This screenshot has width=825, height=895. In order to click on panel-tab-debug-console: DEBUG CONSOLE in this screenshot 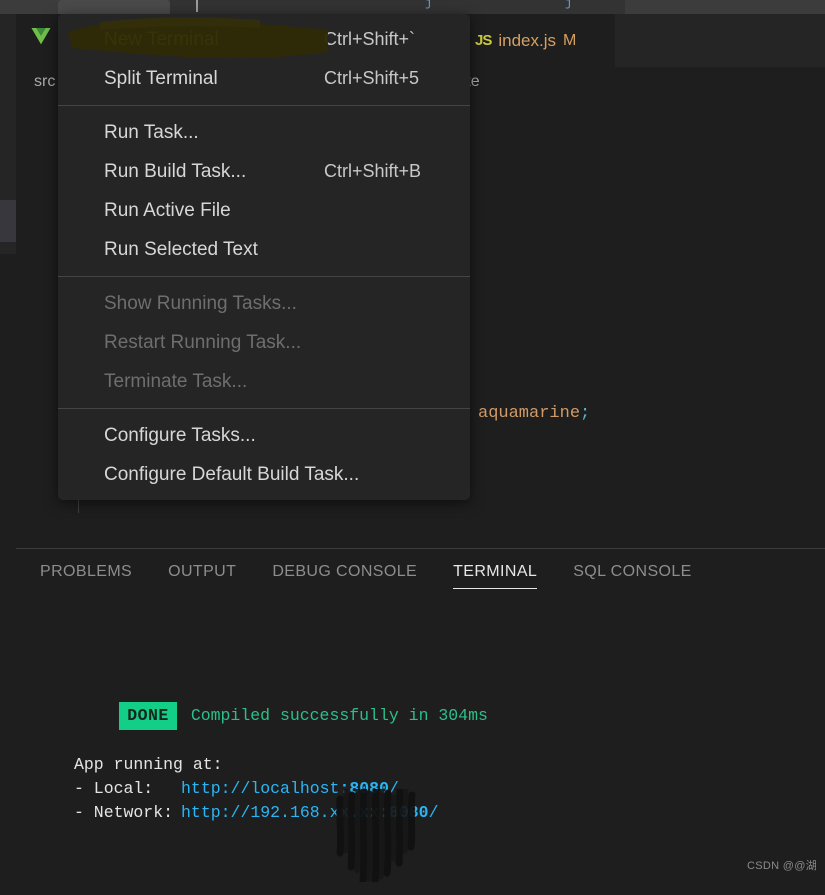, I will do `click(344, 574)`.